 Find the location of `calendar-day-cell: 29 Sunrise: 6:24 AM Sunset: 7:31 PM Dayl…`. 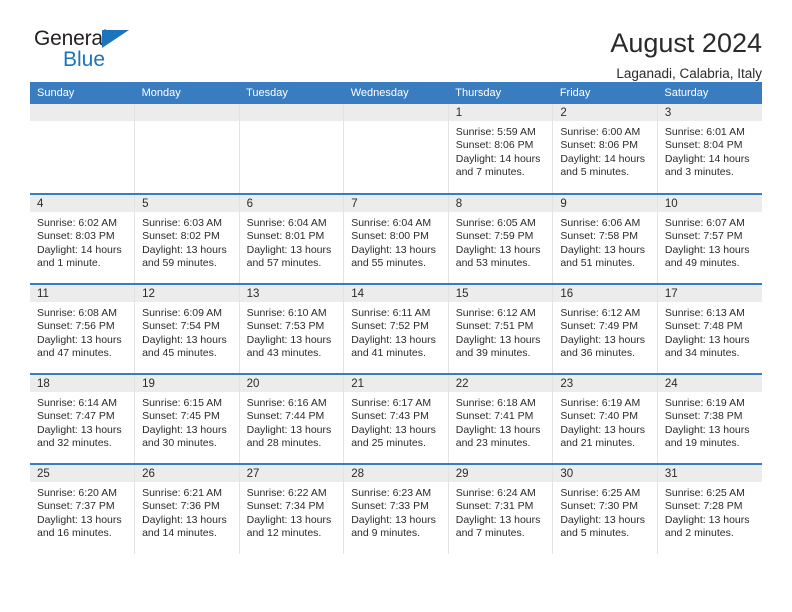

calendar-day-cell: 29 Sunrise: 6:24 AM Sunset: 7:31 PM Dayl… is located at coordinates (501, 508).